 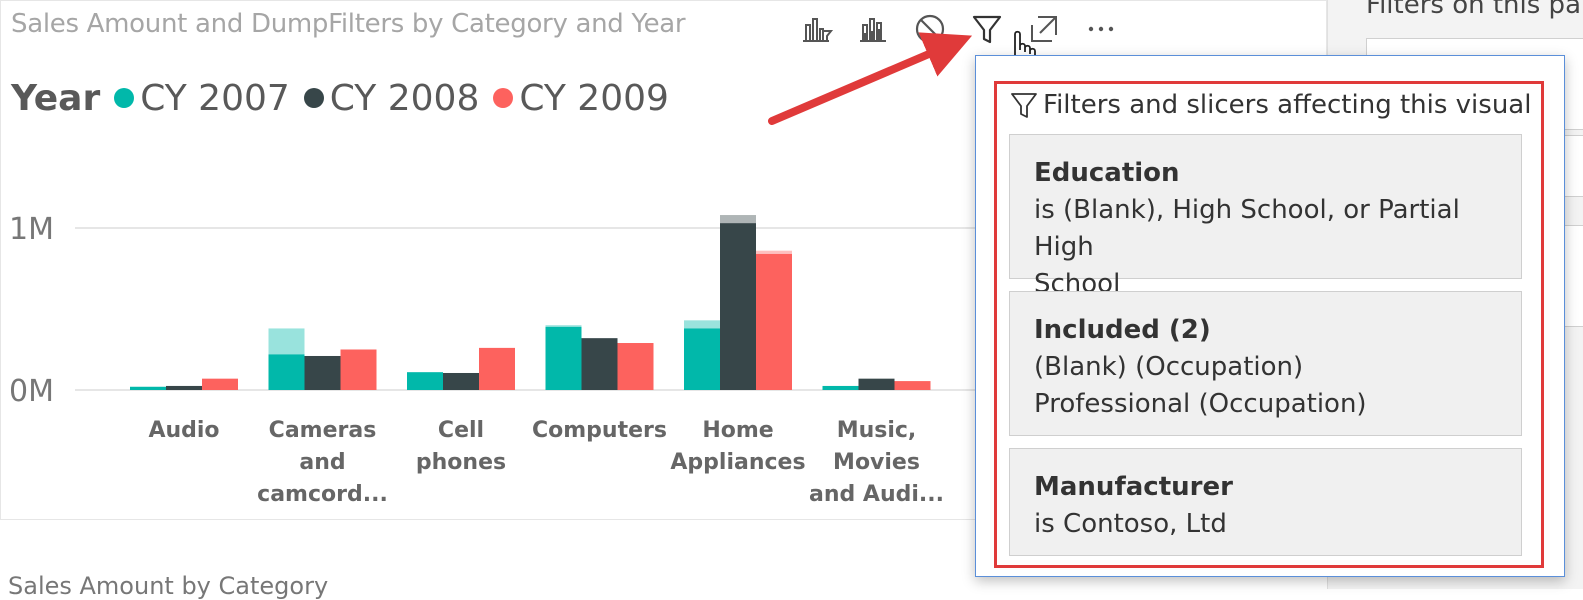 I want to click on filter-card-manufacturer: Manufacturer is Contoso, Ltd, so click(x=1265, y=502).